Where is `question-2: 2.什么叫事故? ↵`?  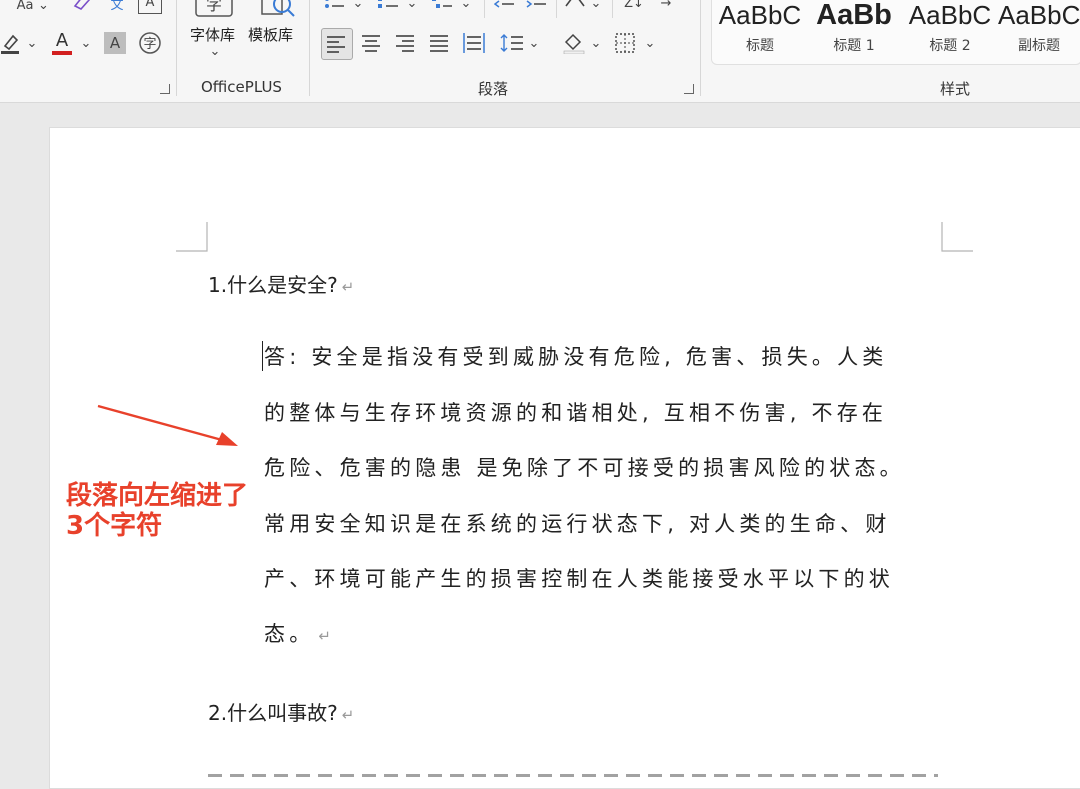 question-2: 2.什么叫事故? ↵ is located at coordinates (281, 711).